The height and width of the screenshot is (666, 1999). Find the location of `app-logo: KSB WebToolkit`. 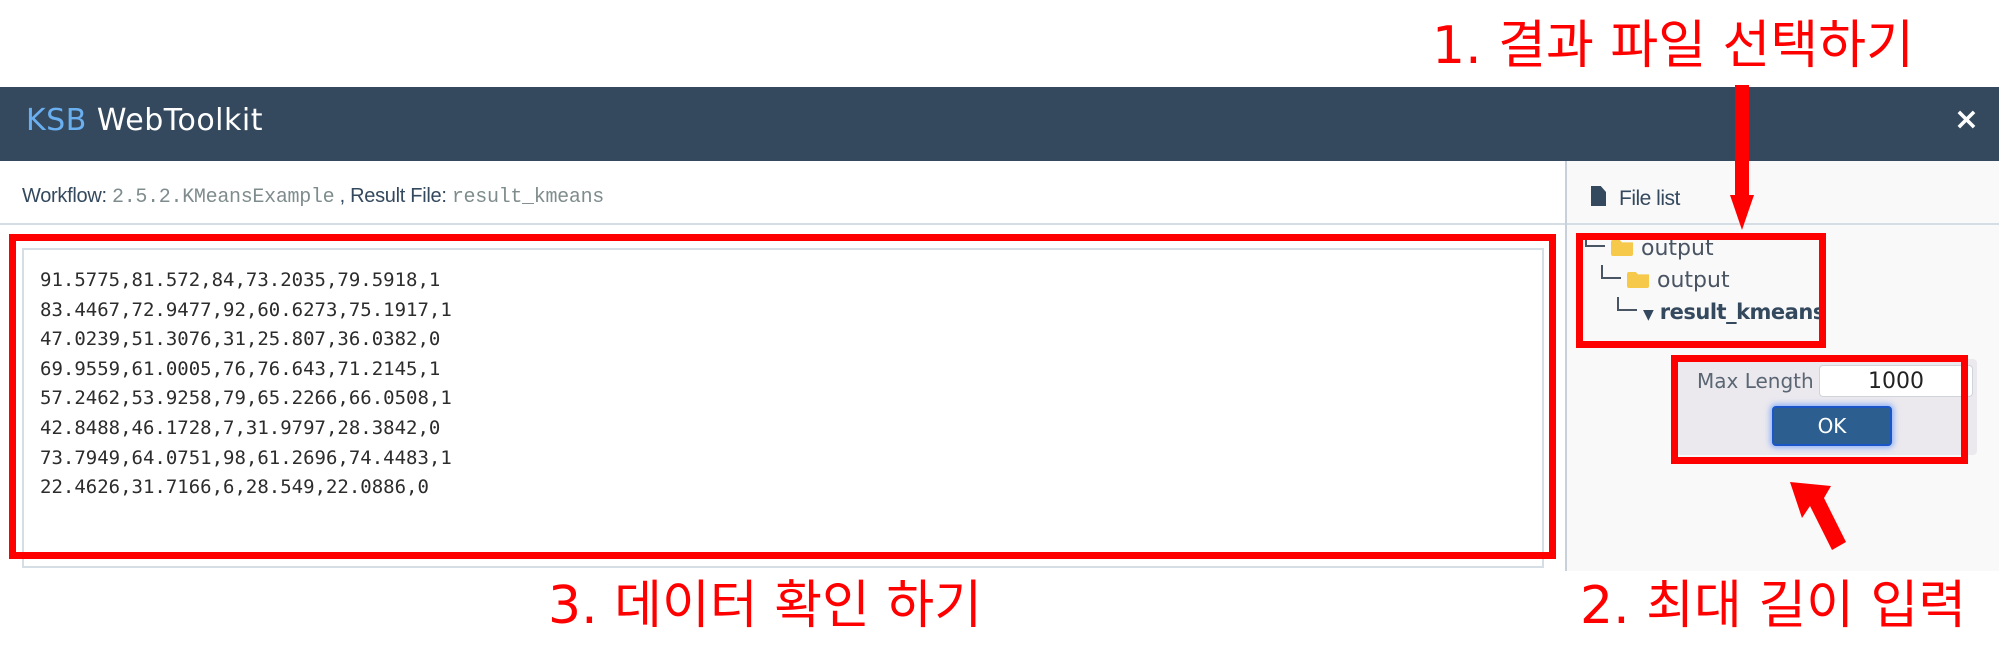

app-logo: KSB WebToolkit is located at coordinates (144, 120).